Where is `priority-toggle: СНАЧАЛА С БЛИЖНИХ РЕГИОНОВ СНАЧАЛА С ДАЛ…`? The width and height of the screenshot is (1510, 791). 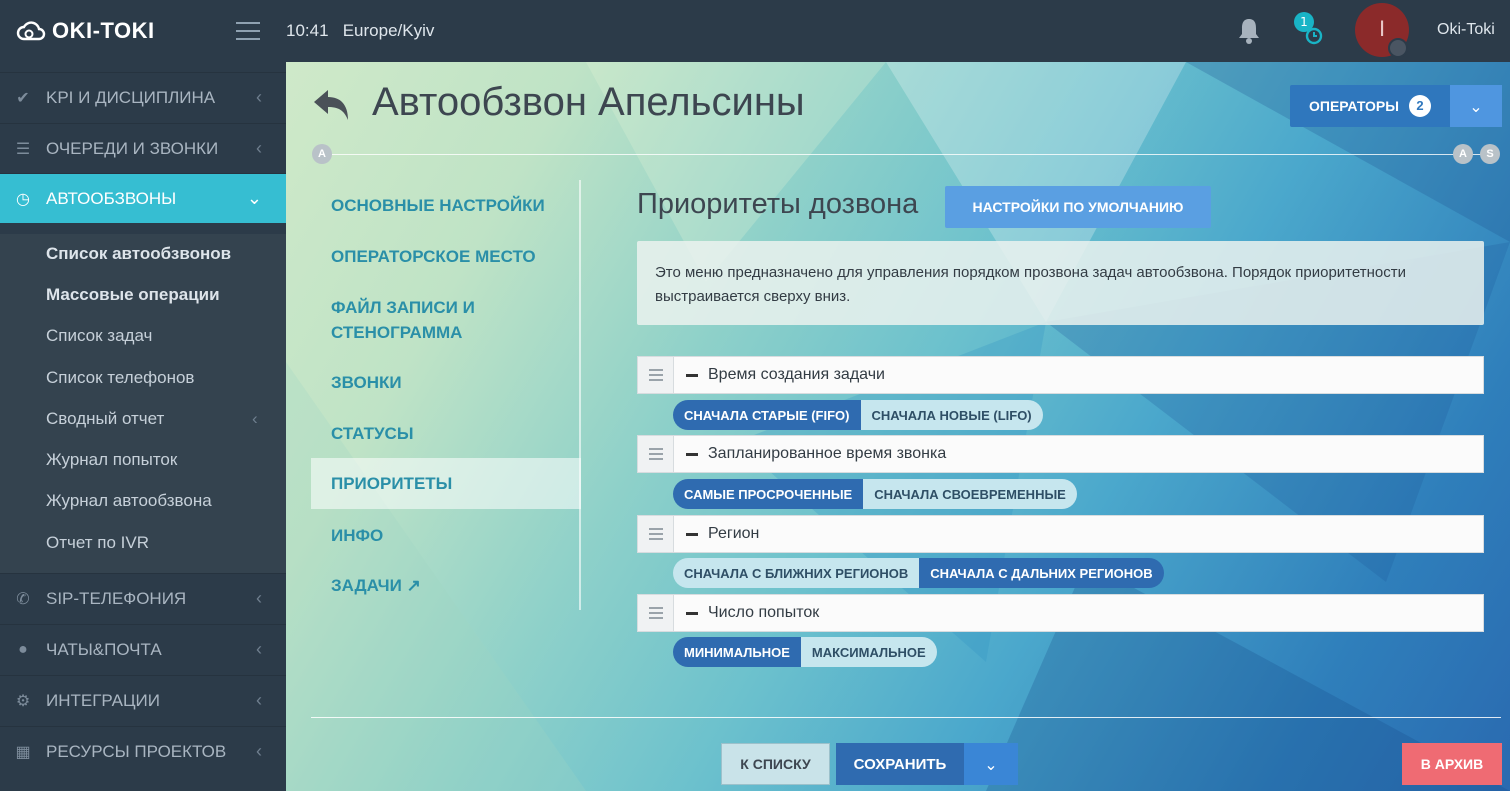
priority-toggle: СНАЧАЛА С БЛИЖНИХ РЕГИОНОВ СНАЧАЛА С ДАЛ… is located at coordinates (918, 573).